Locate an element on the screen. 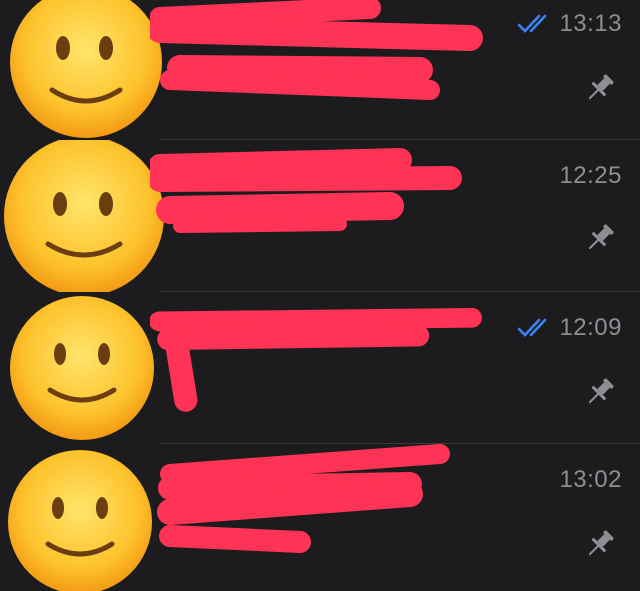 This screenshot has width=640, height=591. chat-time: 13:02 is located at coordinates (590, 479).